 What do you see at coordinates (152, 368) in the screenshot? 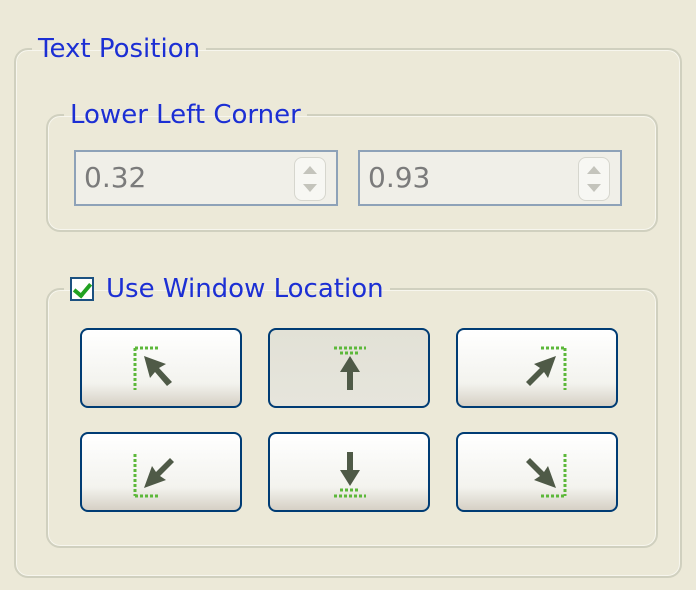
I see `upper-left-position-icon` at bounding box center [152, 368].